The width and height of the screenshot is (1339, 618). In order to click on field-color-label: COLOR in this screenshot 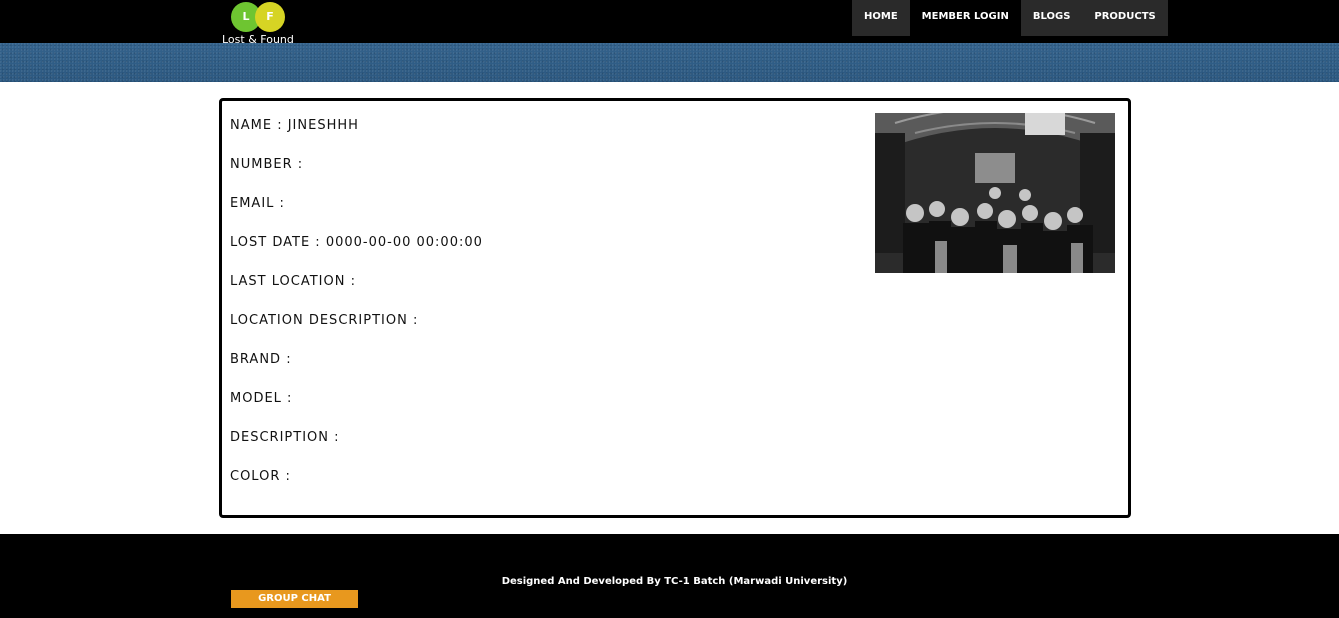, I will do `click(255, 476)`.